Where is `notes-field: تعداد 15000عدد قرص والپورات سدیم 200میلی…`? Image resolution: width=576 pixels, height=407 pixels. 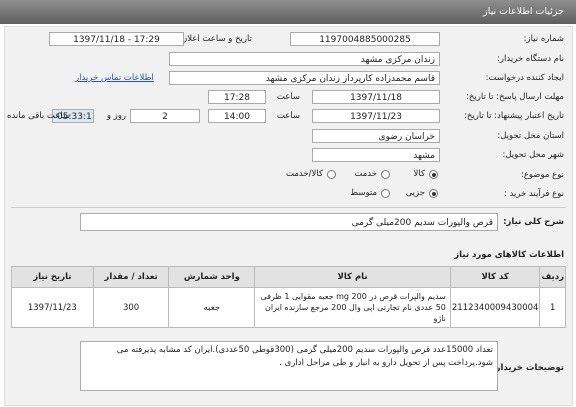 notes-field: تعداد 15000عدد قرص والپورات سدیم 200میلی… is located at coordinates (289, 366).